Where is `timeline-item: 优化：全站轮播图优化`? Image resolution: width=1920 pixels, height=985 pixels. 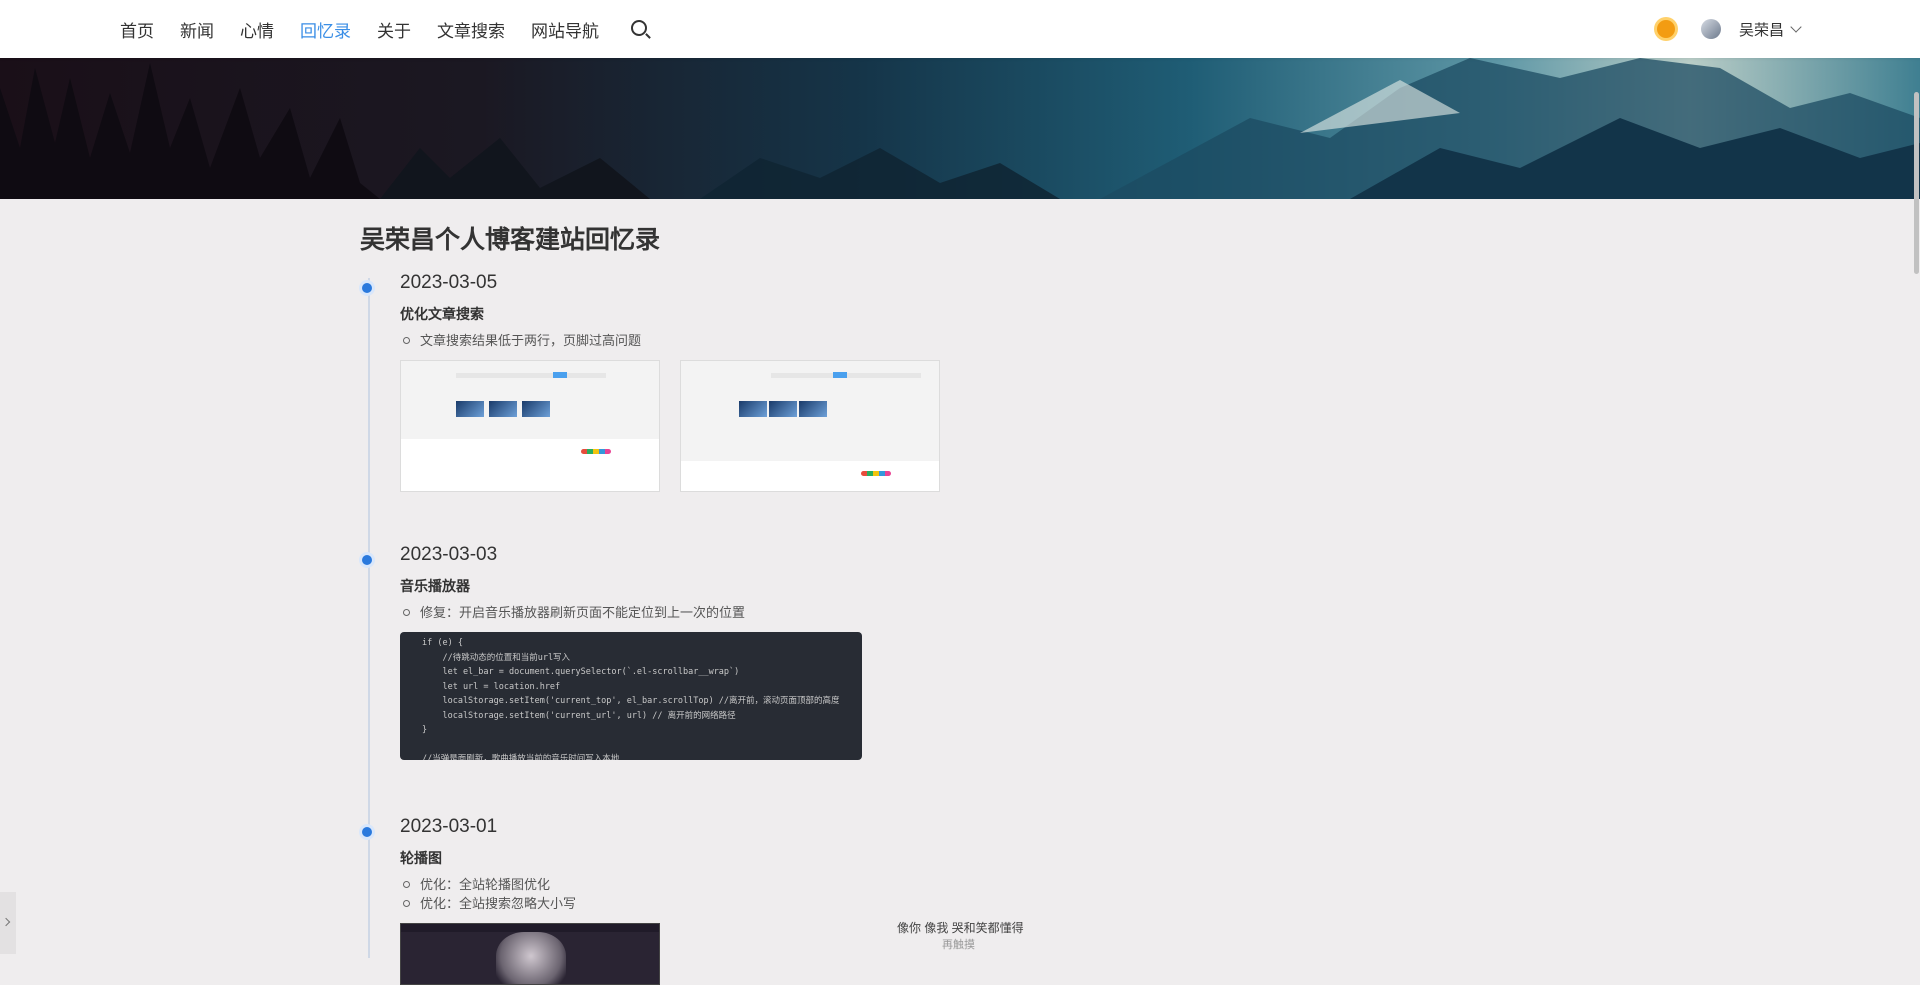
timeline-item: 优化：全站轮播图优化 is located at coordinates (830, 884).